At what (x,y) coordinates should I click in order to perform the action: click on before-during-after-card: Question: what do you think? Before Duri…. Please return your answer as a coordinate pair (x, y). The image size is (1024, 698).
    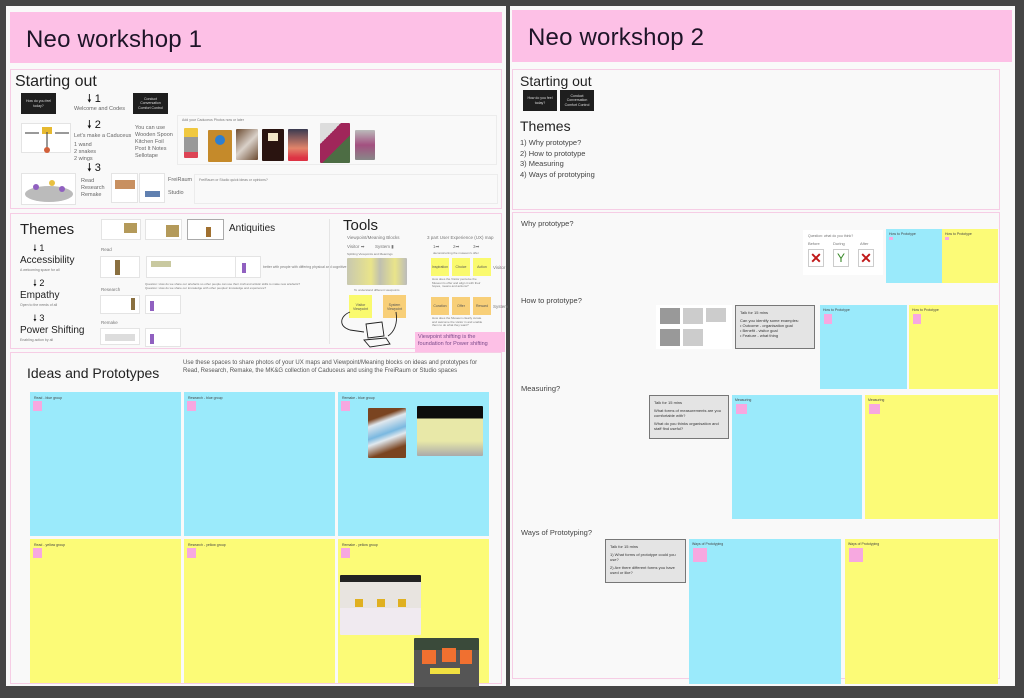
    Looking at the image, I should click on (843, 252).